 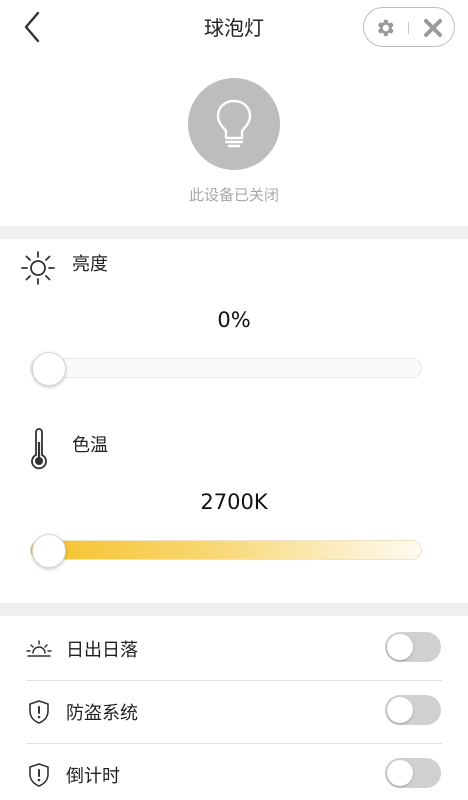 What do you see at coordinates (233, 195) in the screenshot?
I see `device-status: 此设备已关闭` at bounding box center [233, 195].